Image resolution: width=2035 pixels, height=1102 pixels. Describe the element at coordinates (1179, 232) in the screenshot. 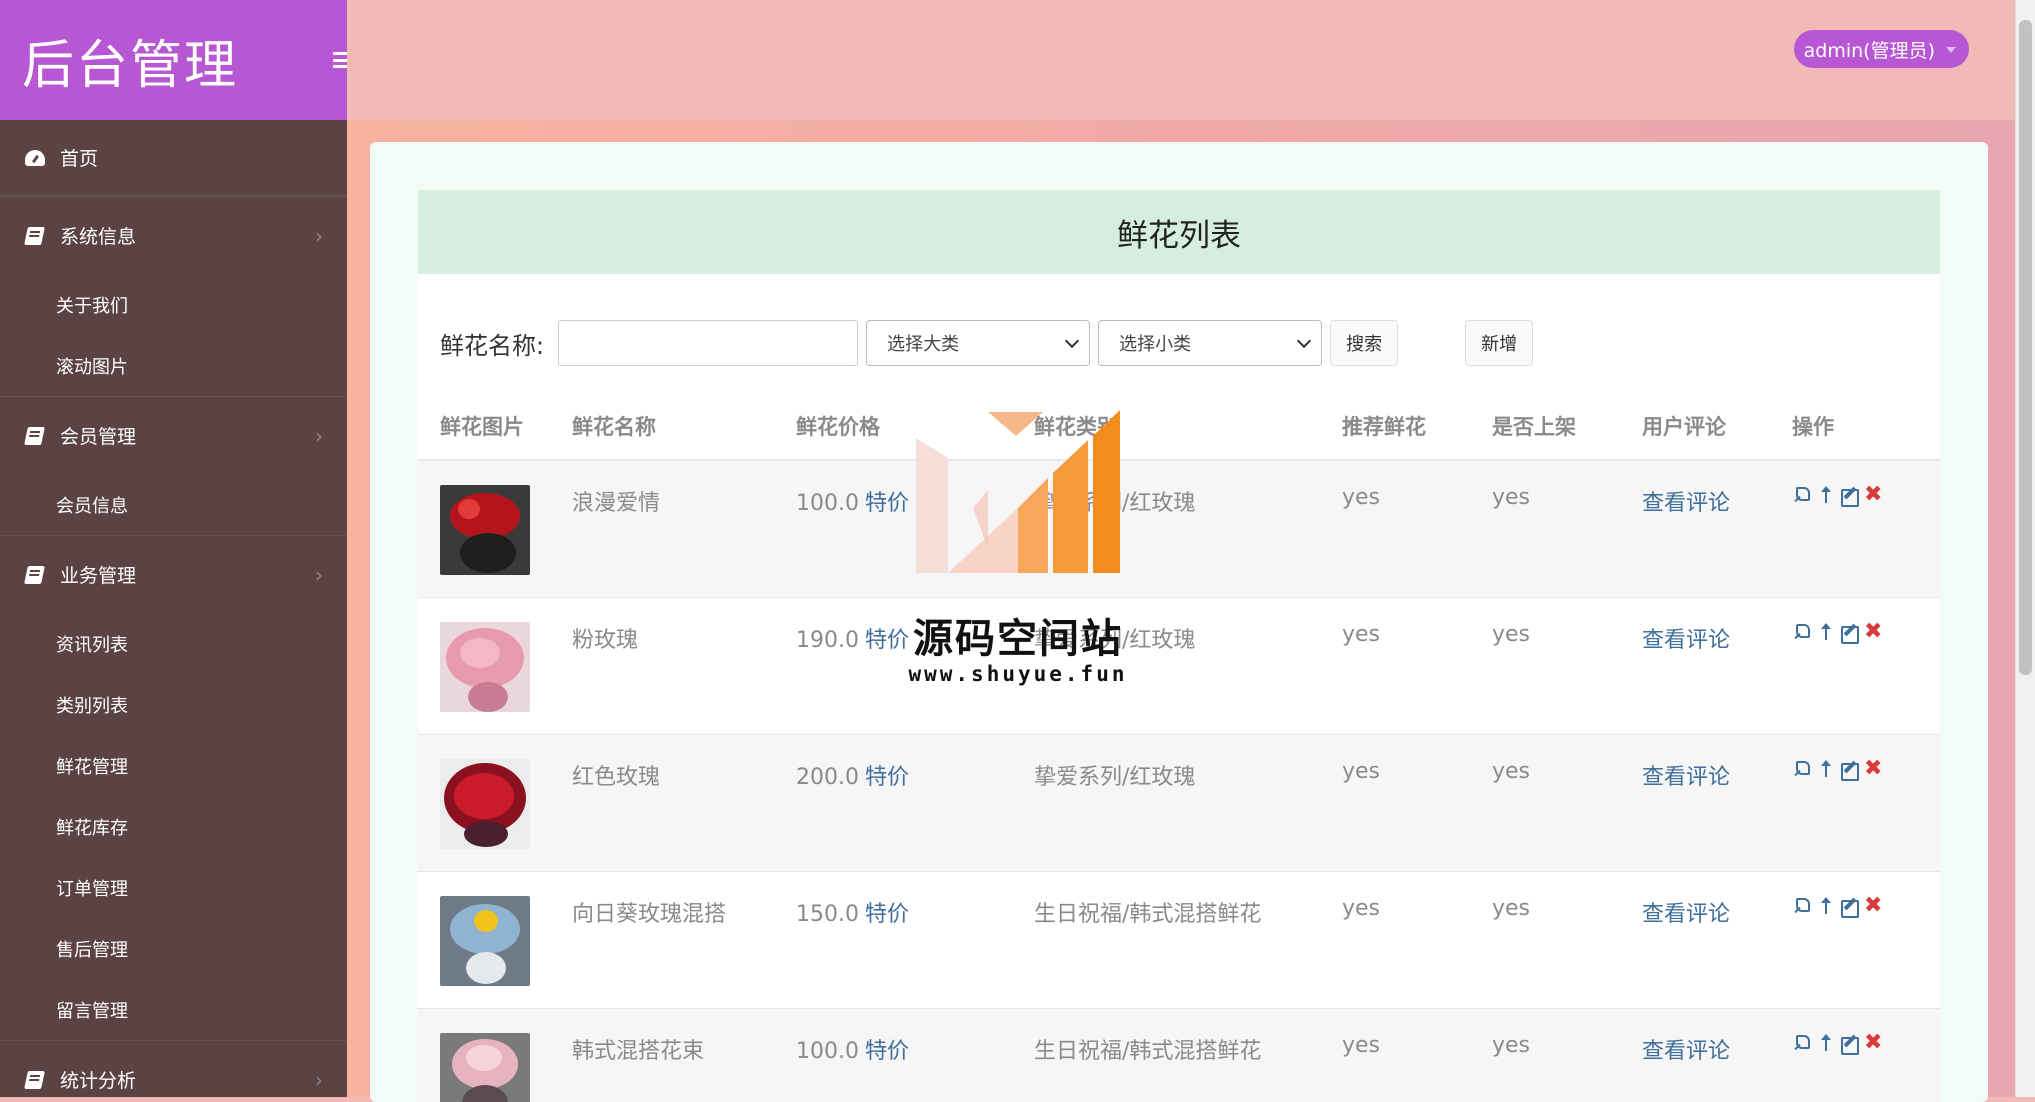

I see `page-title: 鲜花列表` at that location.